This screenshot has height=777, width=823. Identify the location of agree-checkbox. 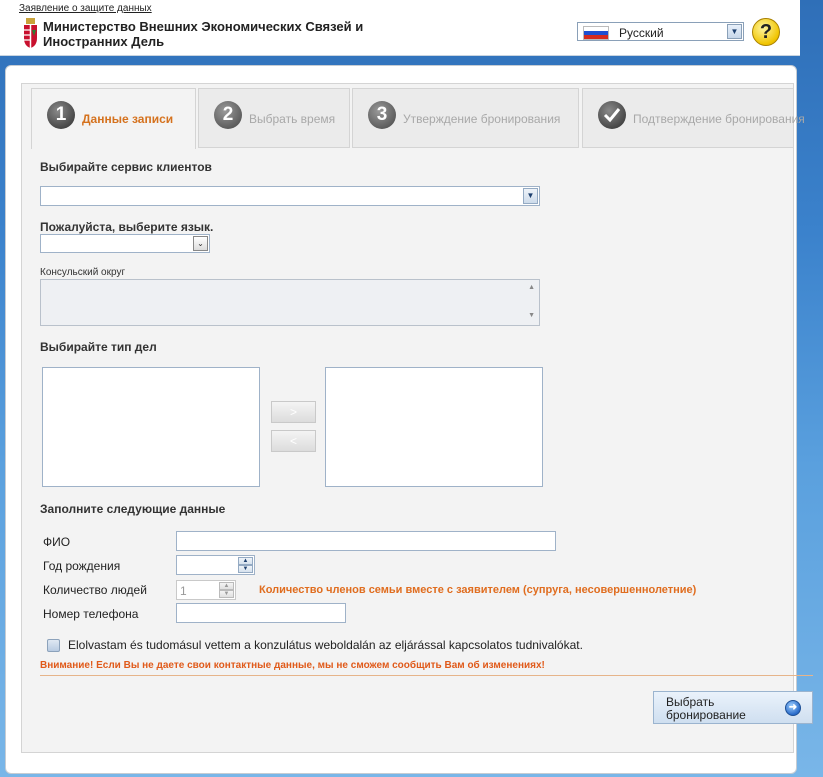
(53, 645).